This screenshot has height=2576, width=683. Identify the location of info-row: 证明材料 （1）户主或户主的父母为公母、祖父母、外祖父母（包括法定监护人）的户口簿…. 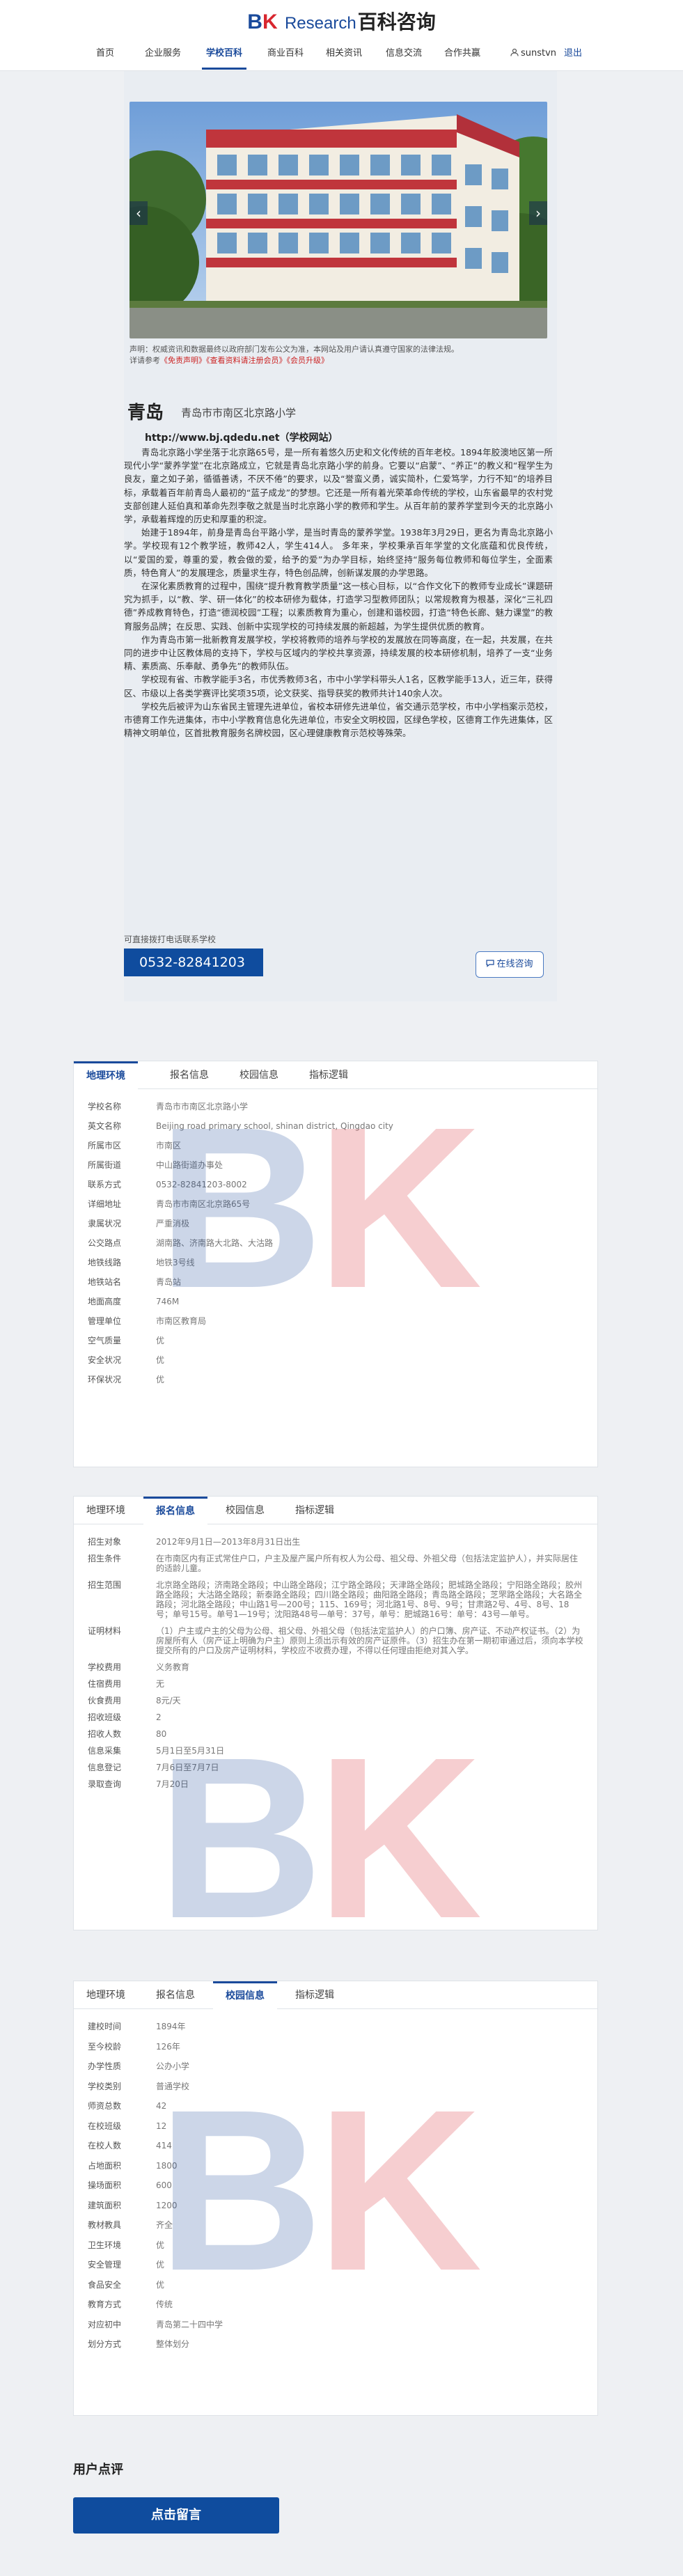
(336, 1640).